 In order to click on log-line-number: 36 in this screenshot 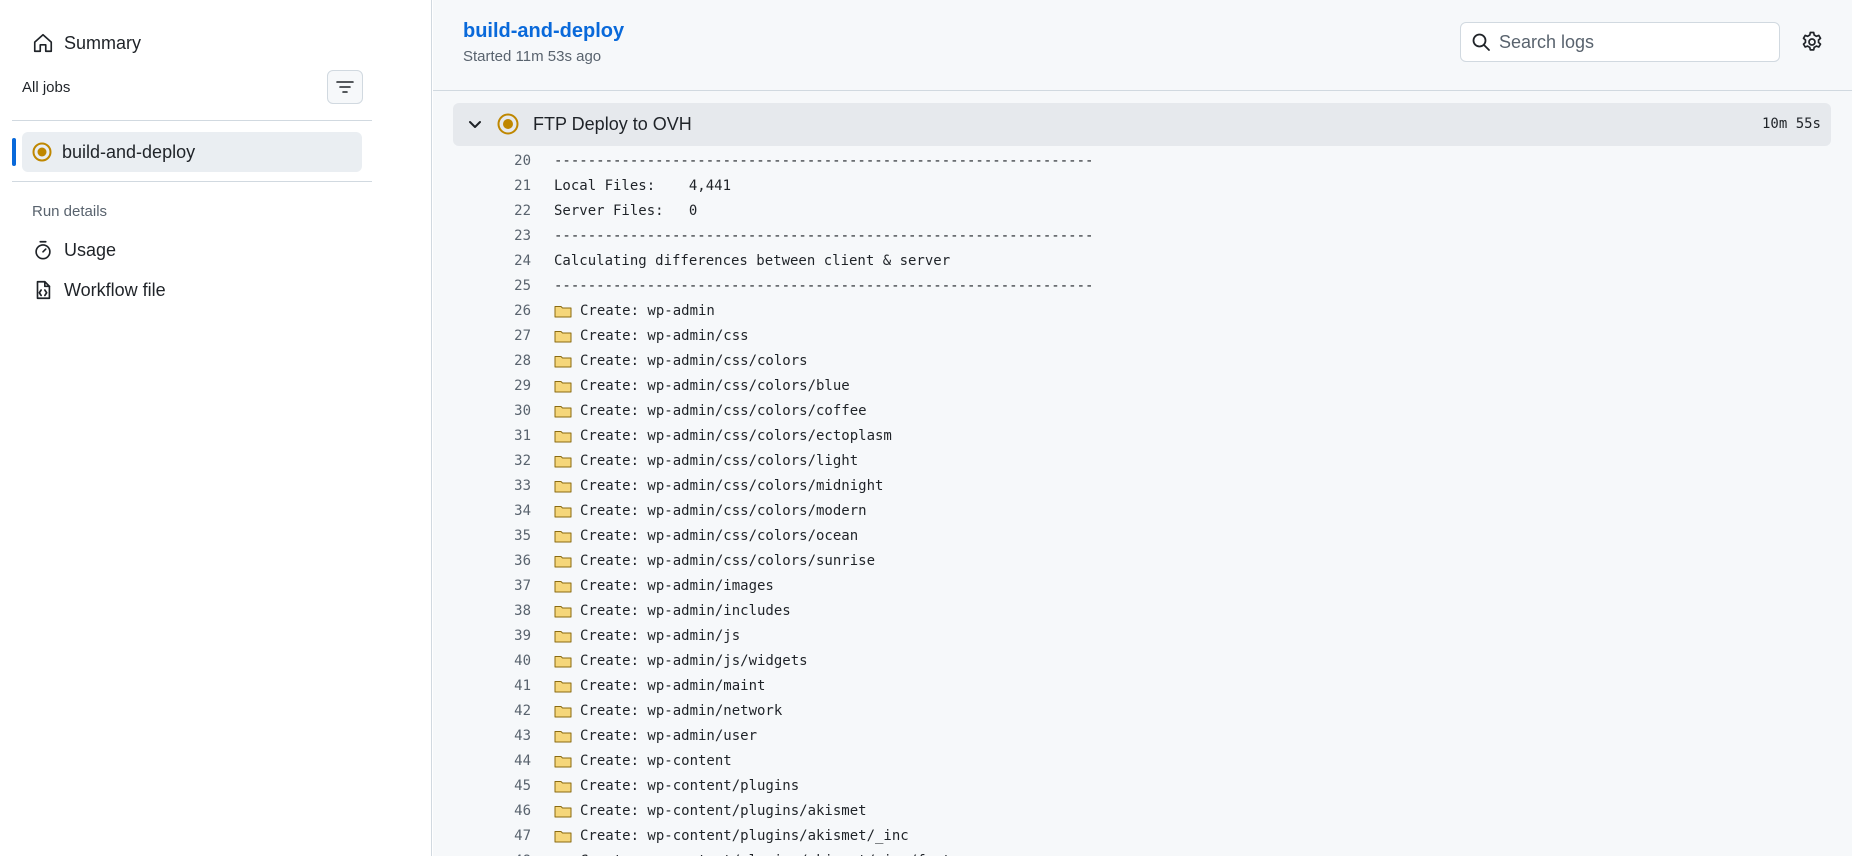, I will do `click(492, 561)`.